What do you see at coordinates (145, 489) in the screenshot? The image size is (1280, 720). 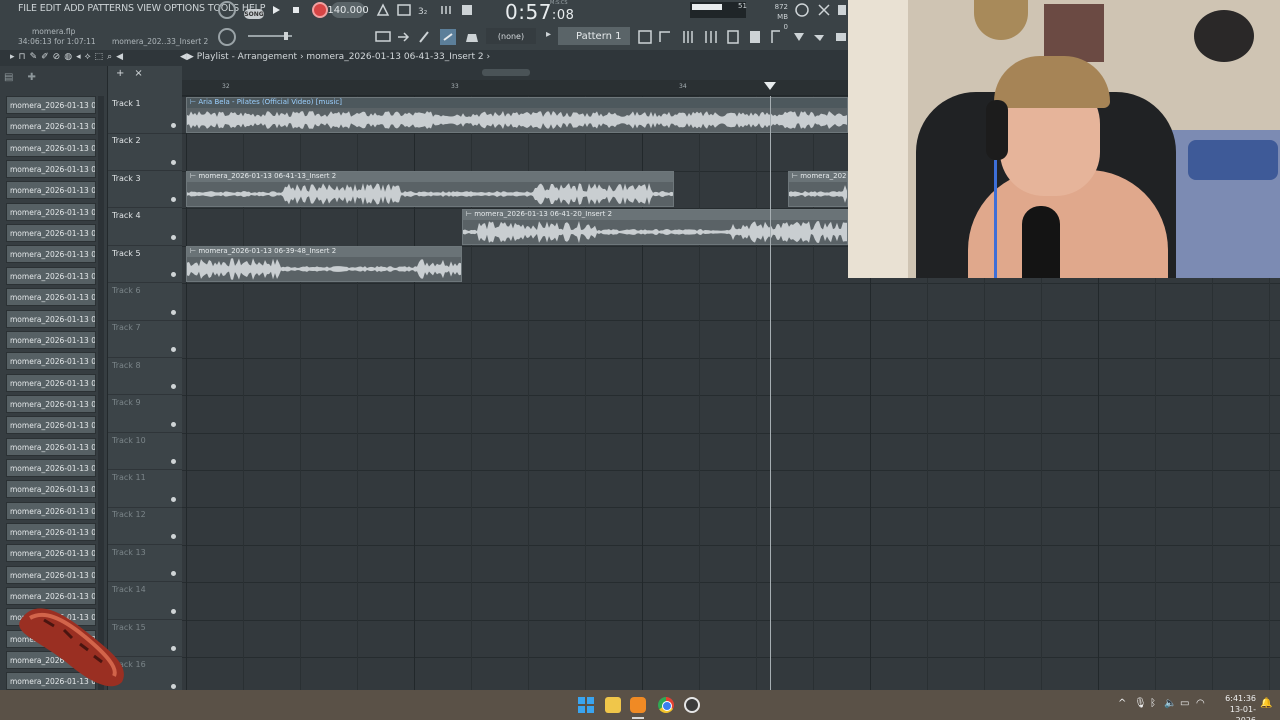 I see `track-header: Track 11` at bounding box center [145, 489].